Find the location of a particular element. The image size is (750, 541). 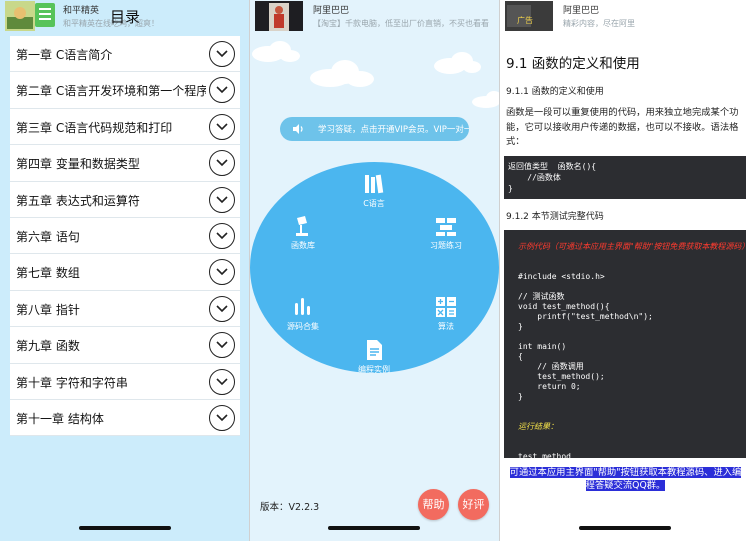

ad-title: 和平精英 is located at coordinates (81, 11).